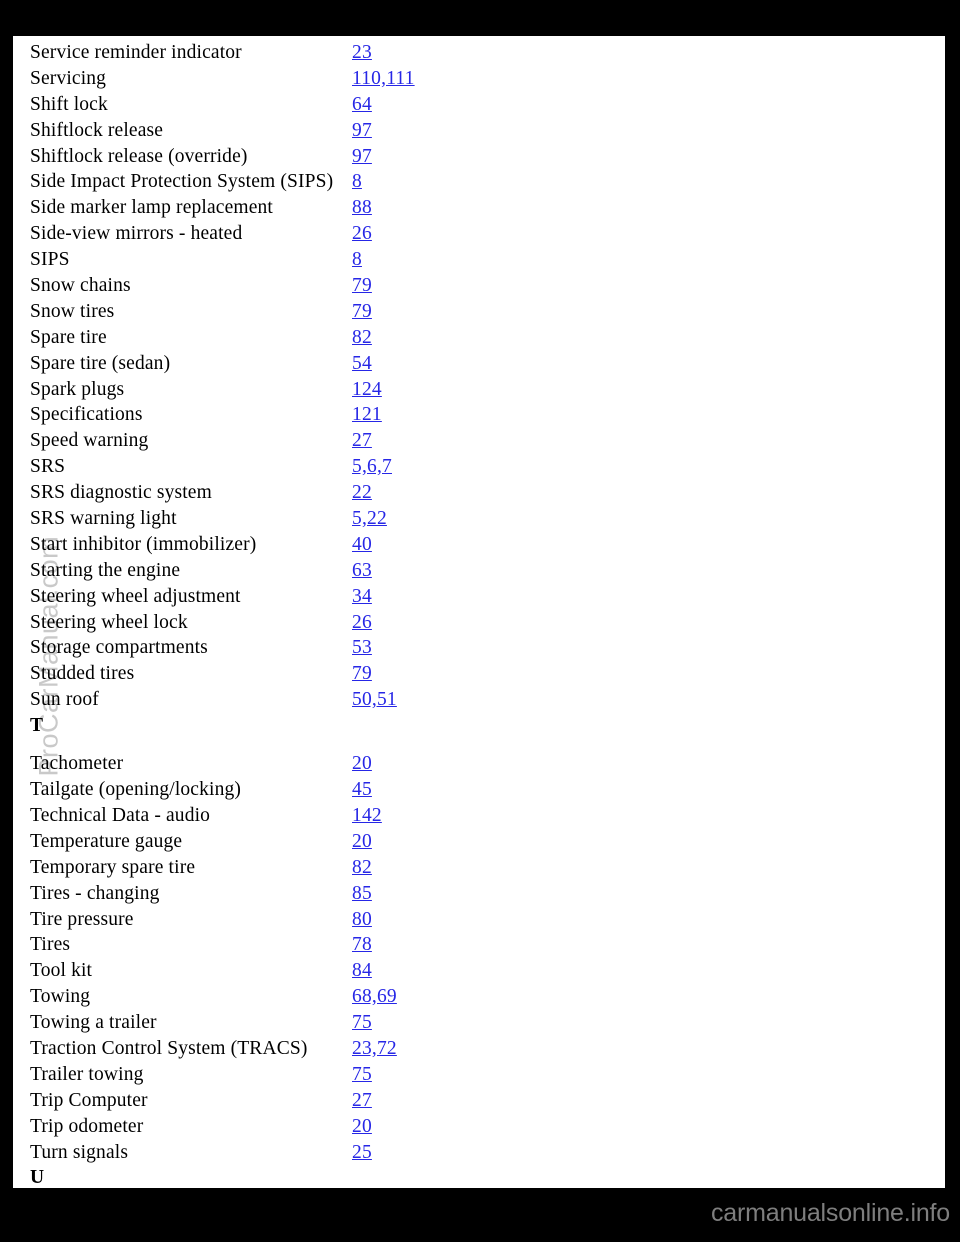 Image resolution: width=960 pixels, height=1242 pixels. What do you see at coordinates (480, 1127) in the screenshot?
I see `index-entry-row: Trip odometer 20` at bounding box center [480, 1127].